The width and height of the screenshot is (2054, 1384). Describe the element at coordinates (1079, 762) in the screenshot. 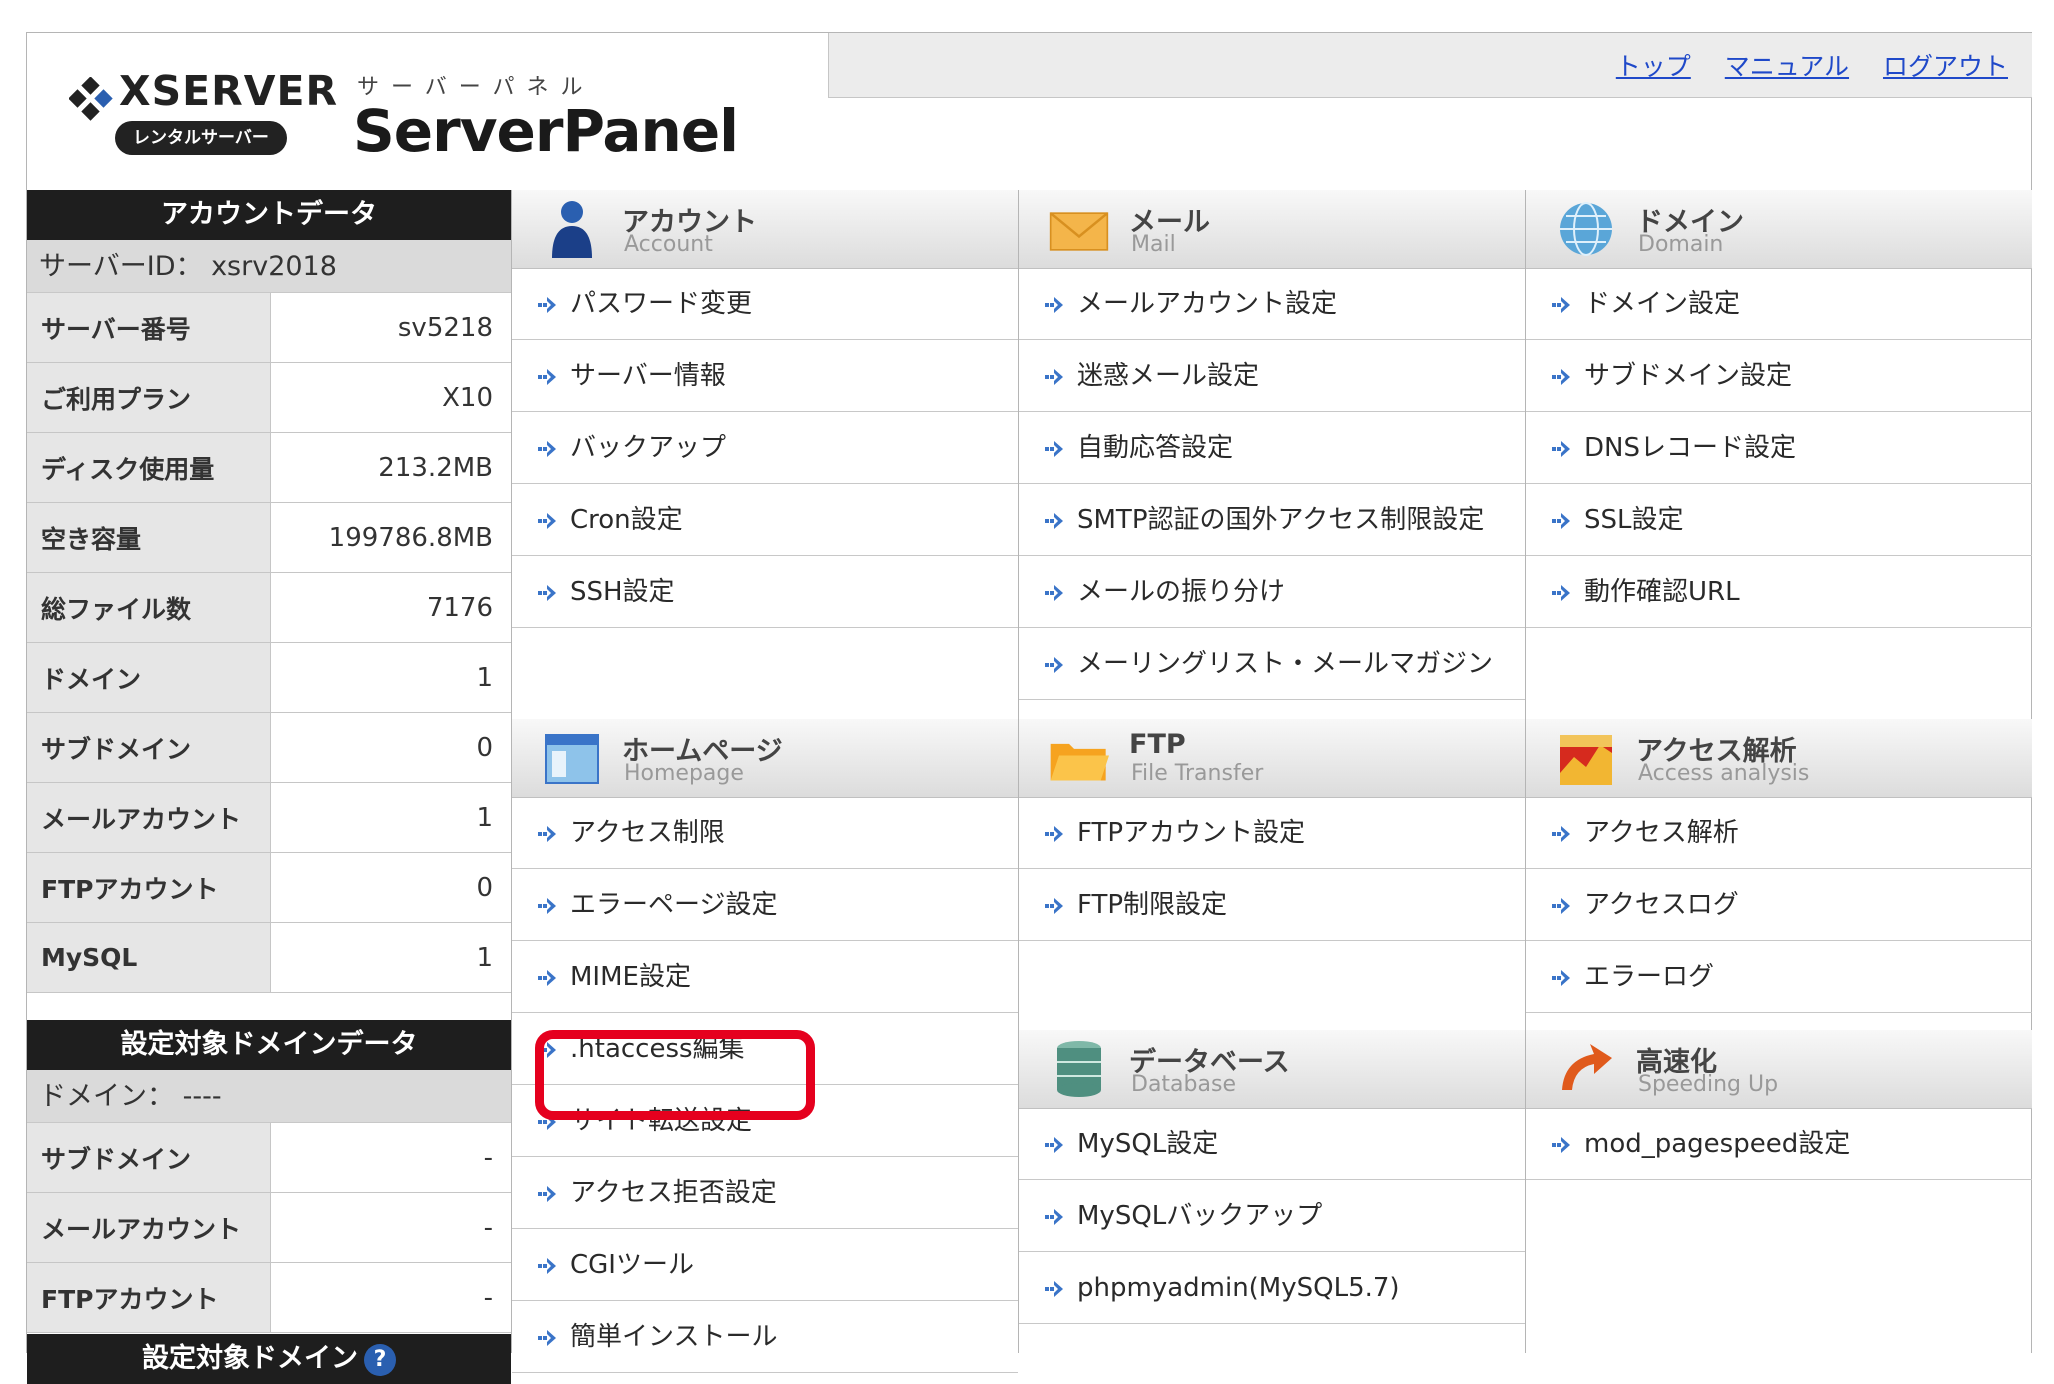

I see `folder-icon` at that location.